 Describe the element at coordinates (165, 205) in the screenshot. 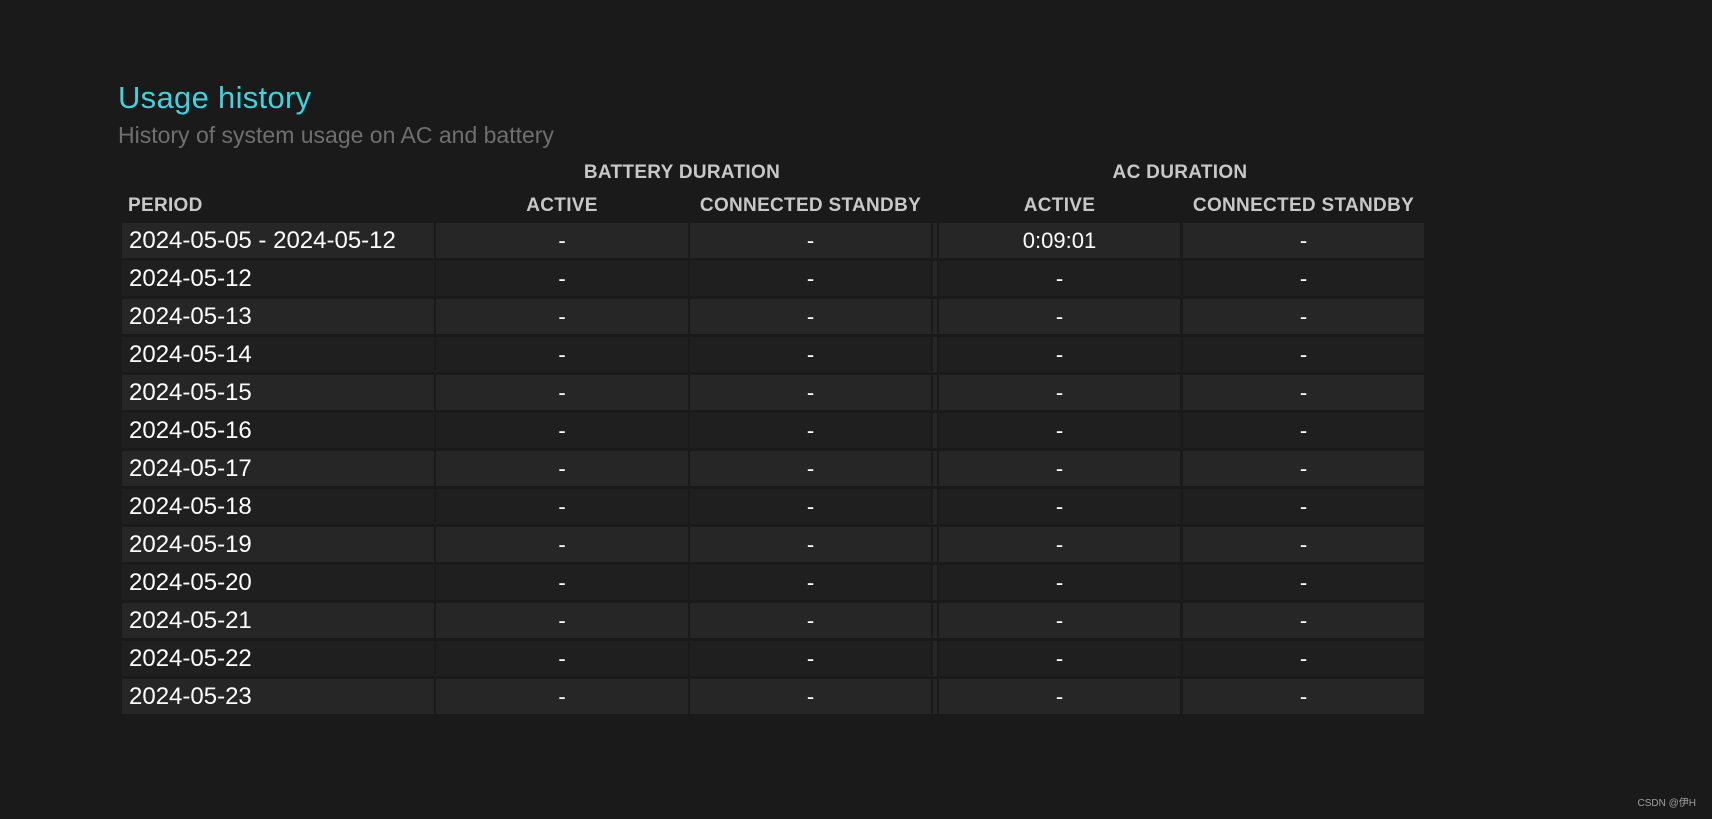

I see `period-column-header: PERIOD` at that location.